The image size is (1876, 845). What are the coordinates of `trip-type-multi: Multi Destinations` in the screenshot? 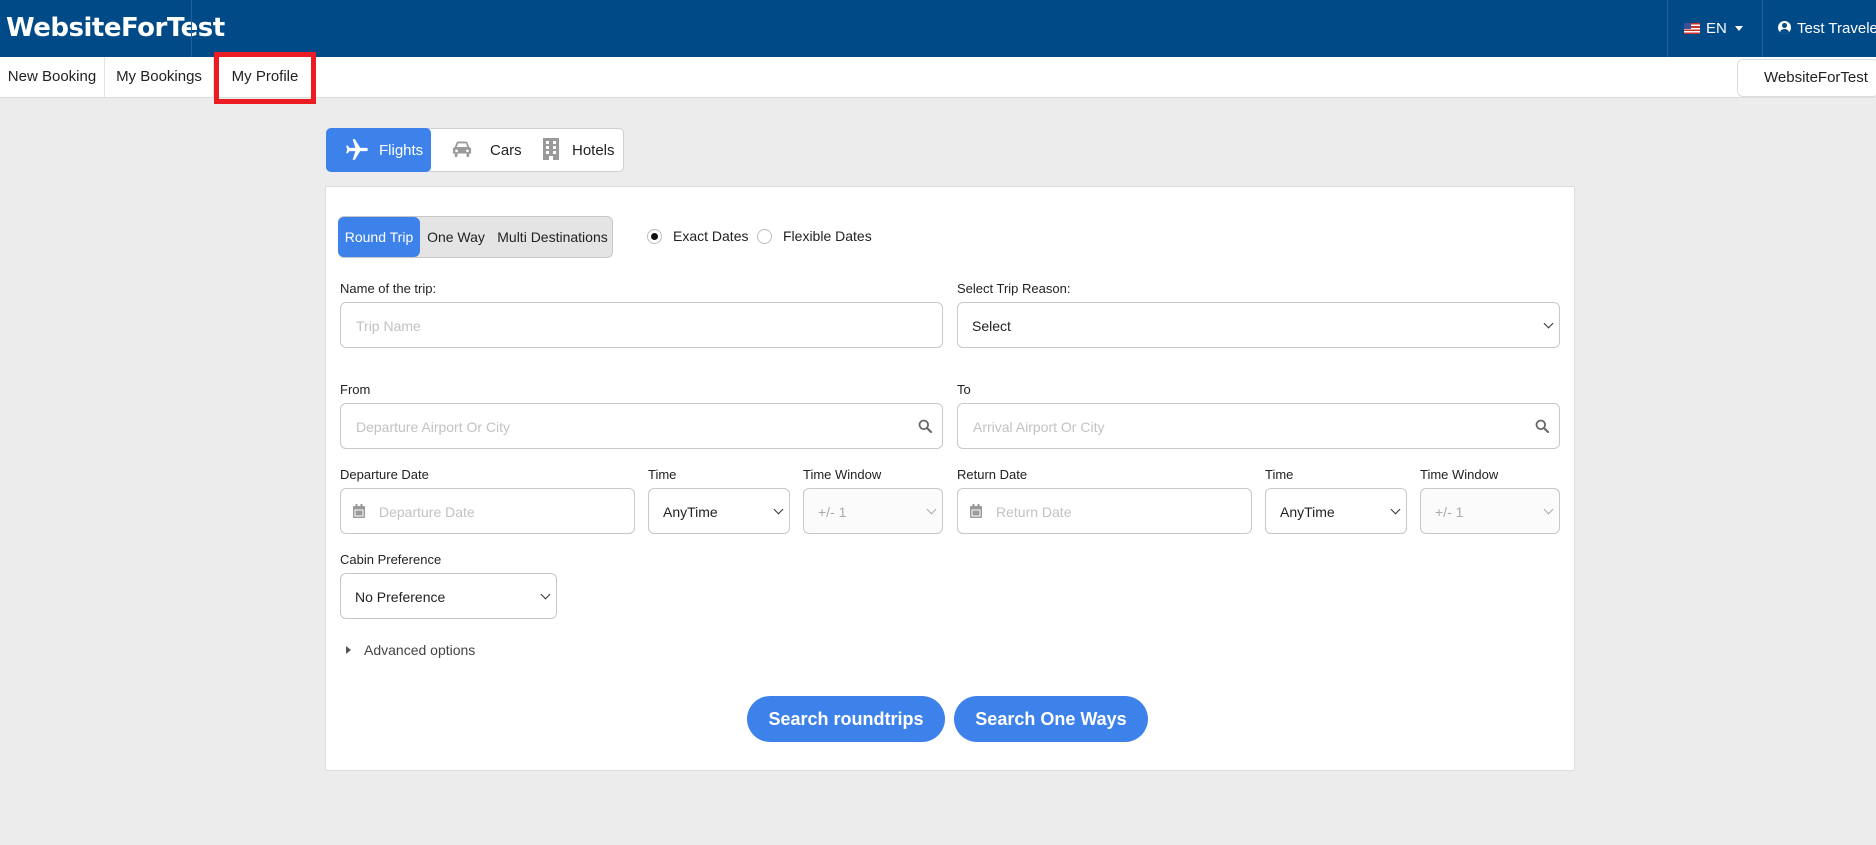 It's located at (552, 237).